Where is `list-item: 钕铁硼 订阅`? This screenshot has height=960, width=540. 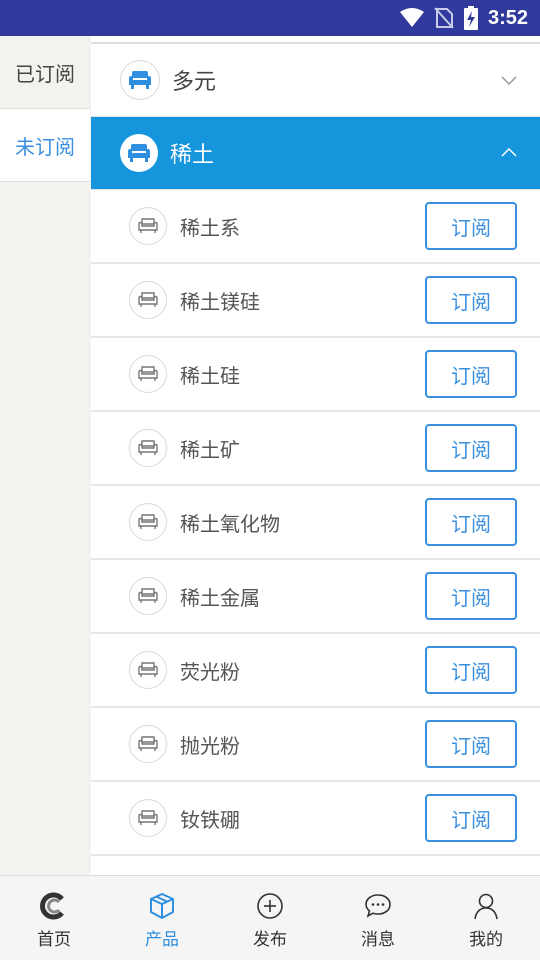 list-item: 钕铁硼 订阅 is located at coordinates (315, 819).